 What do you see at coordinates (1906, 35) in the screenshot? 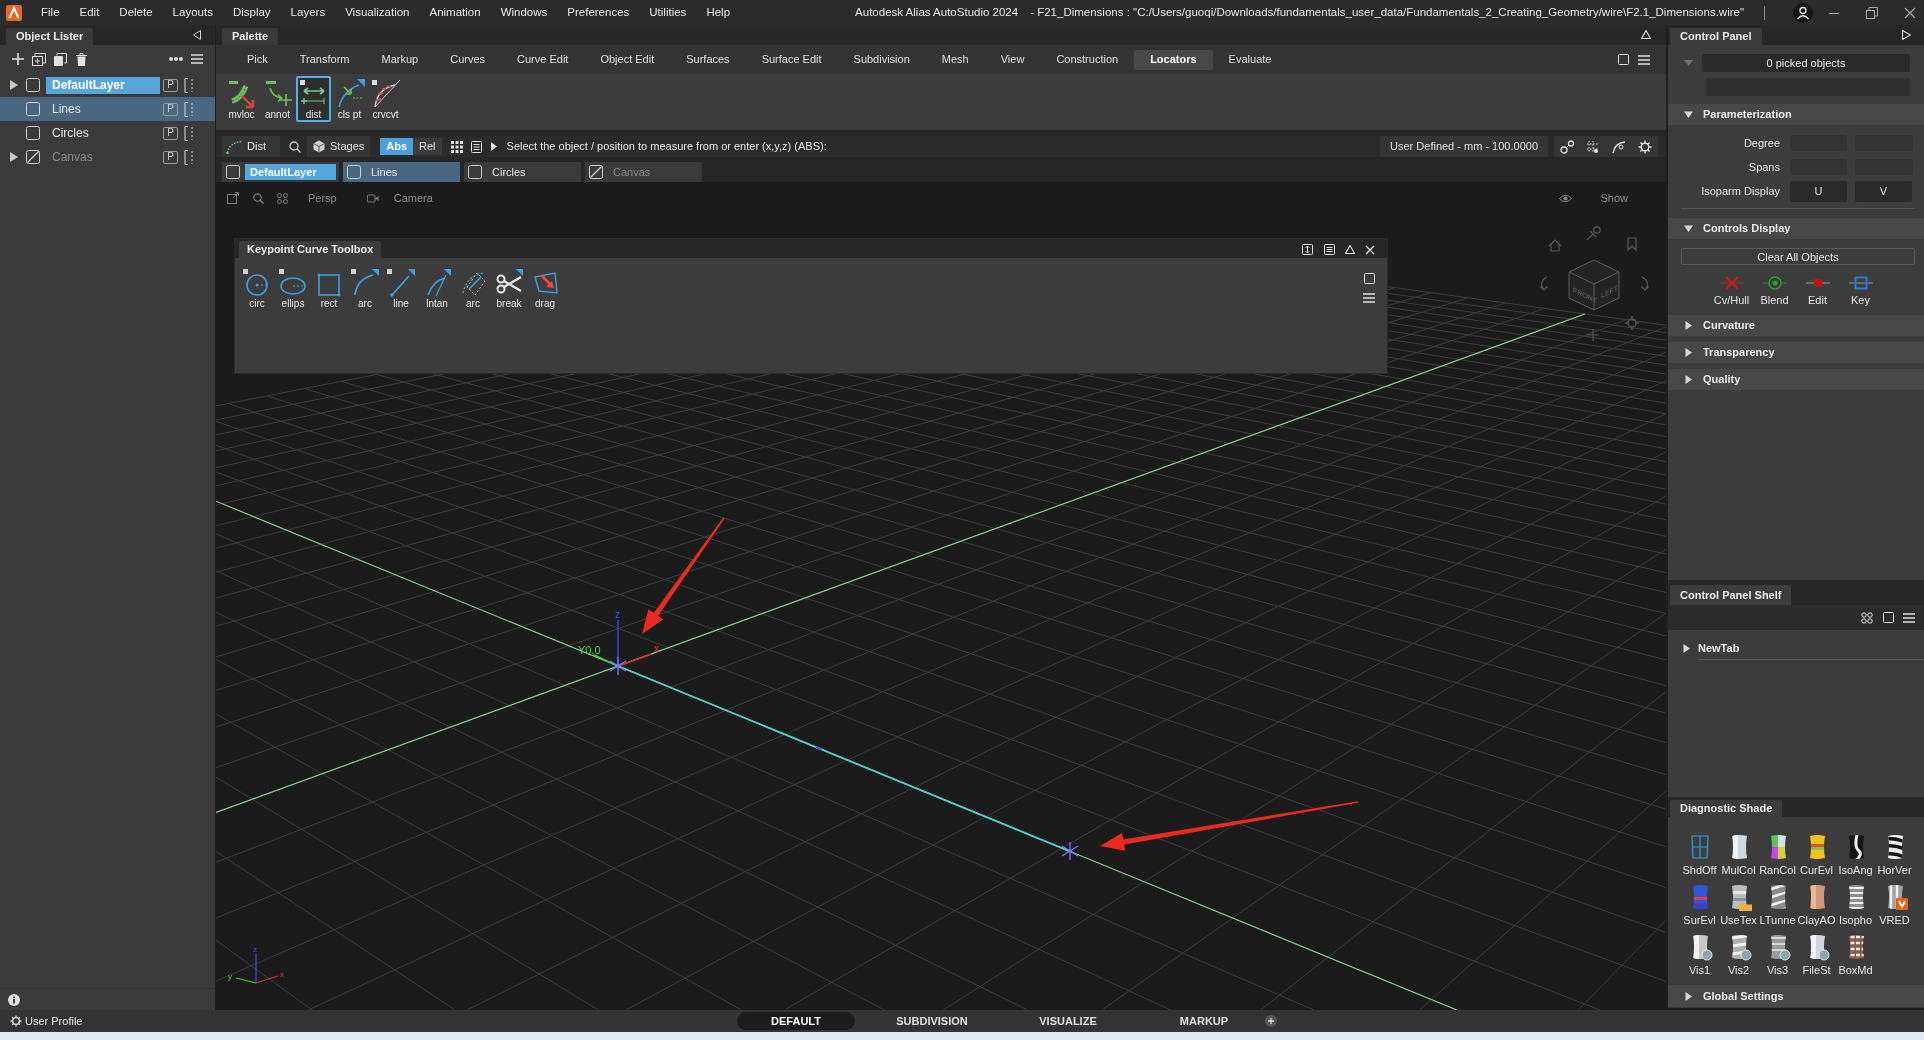
I see `expand-right-icon` at bounding box center [1906, 35].